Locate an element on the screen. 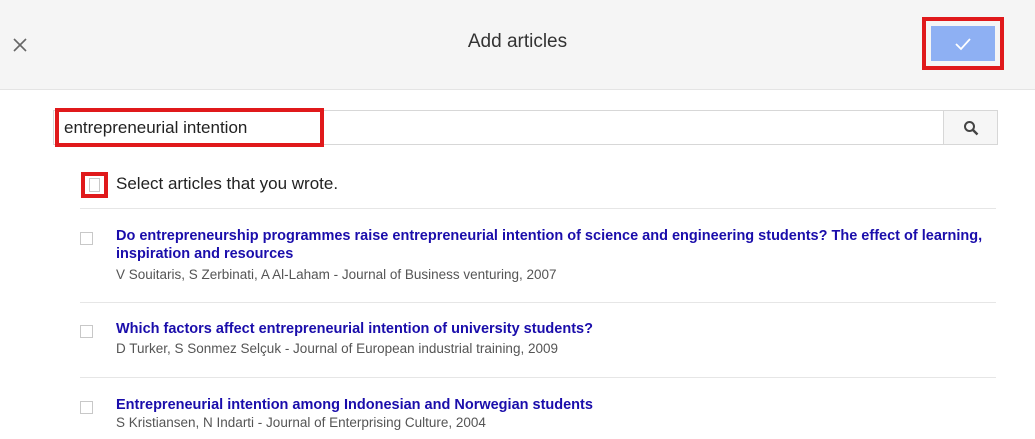 Image resolution: width=1035 pixels, height=439 pixels. search-icon is located at coordinates (971, 128).